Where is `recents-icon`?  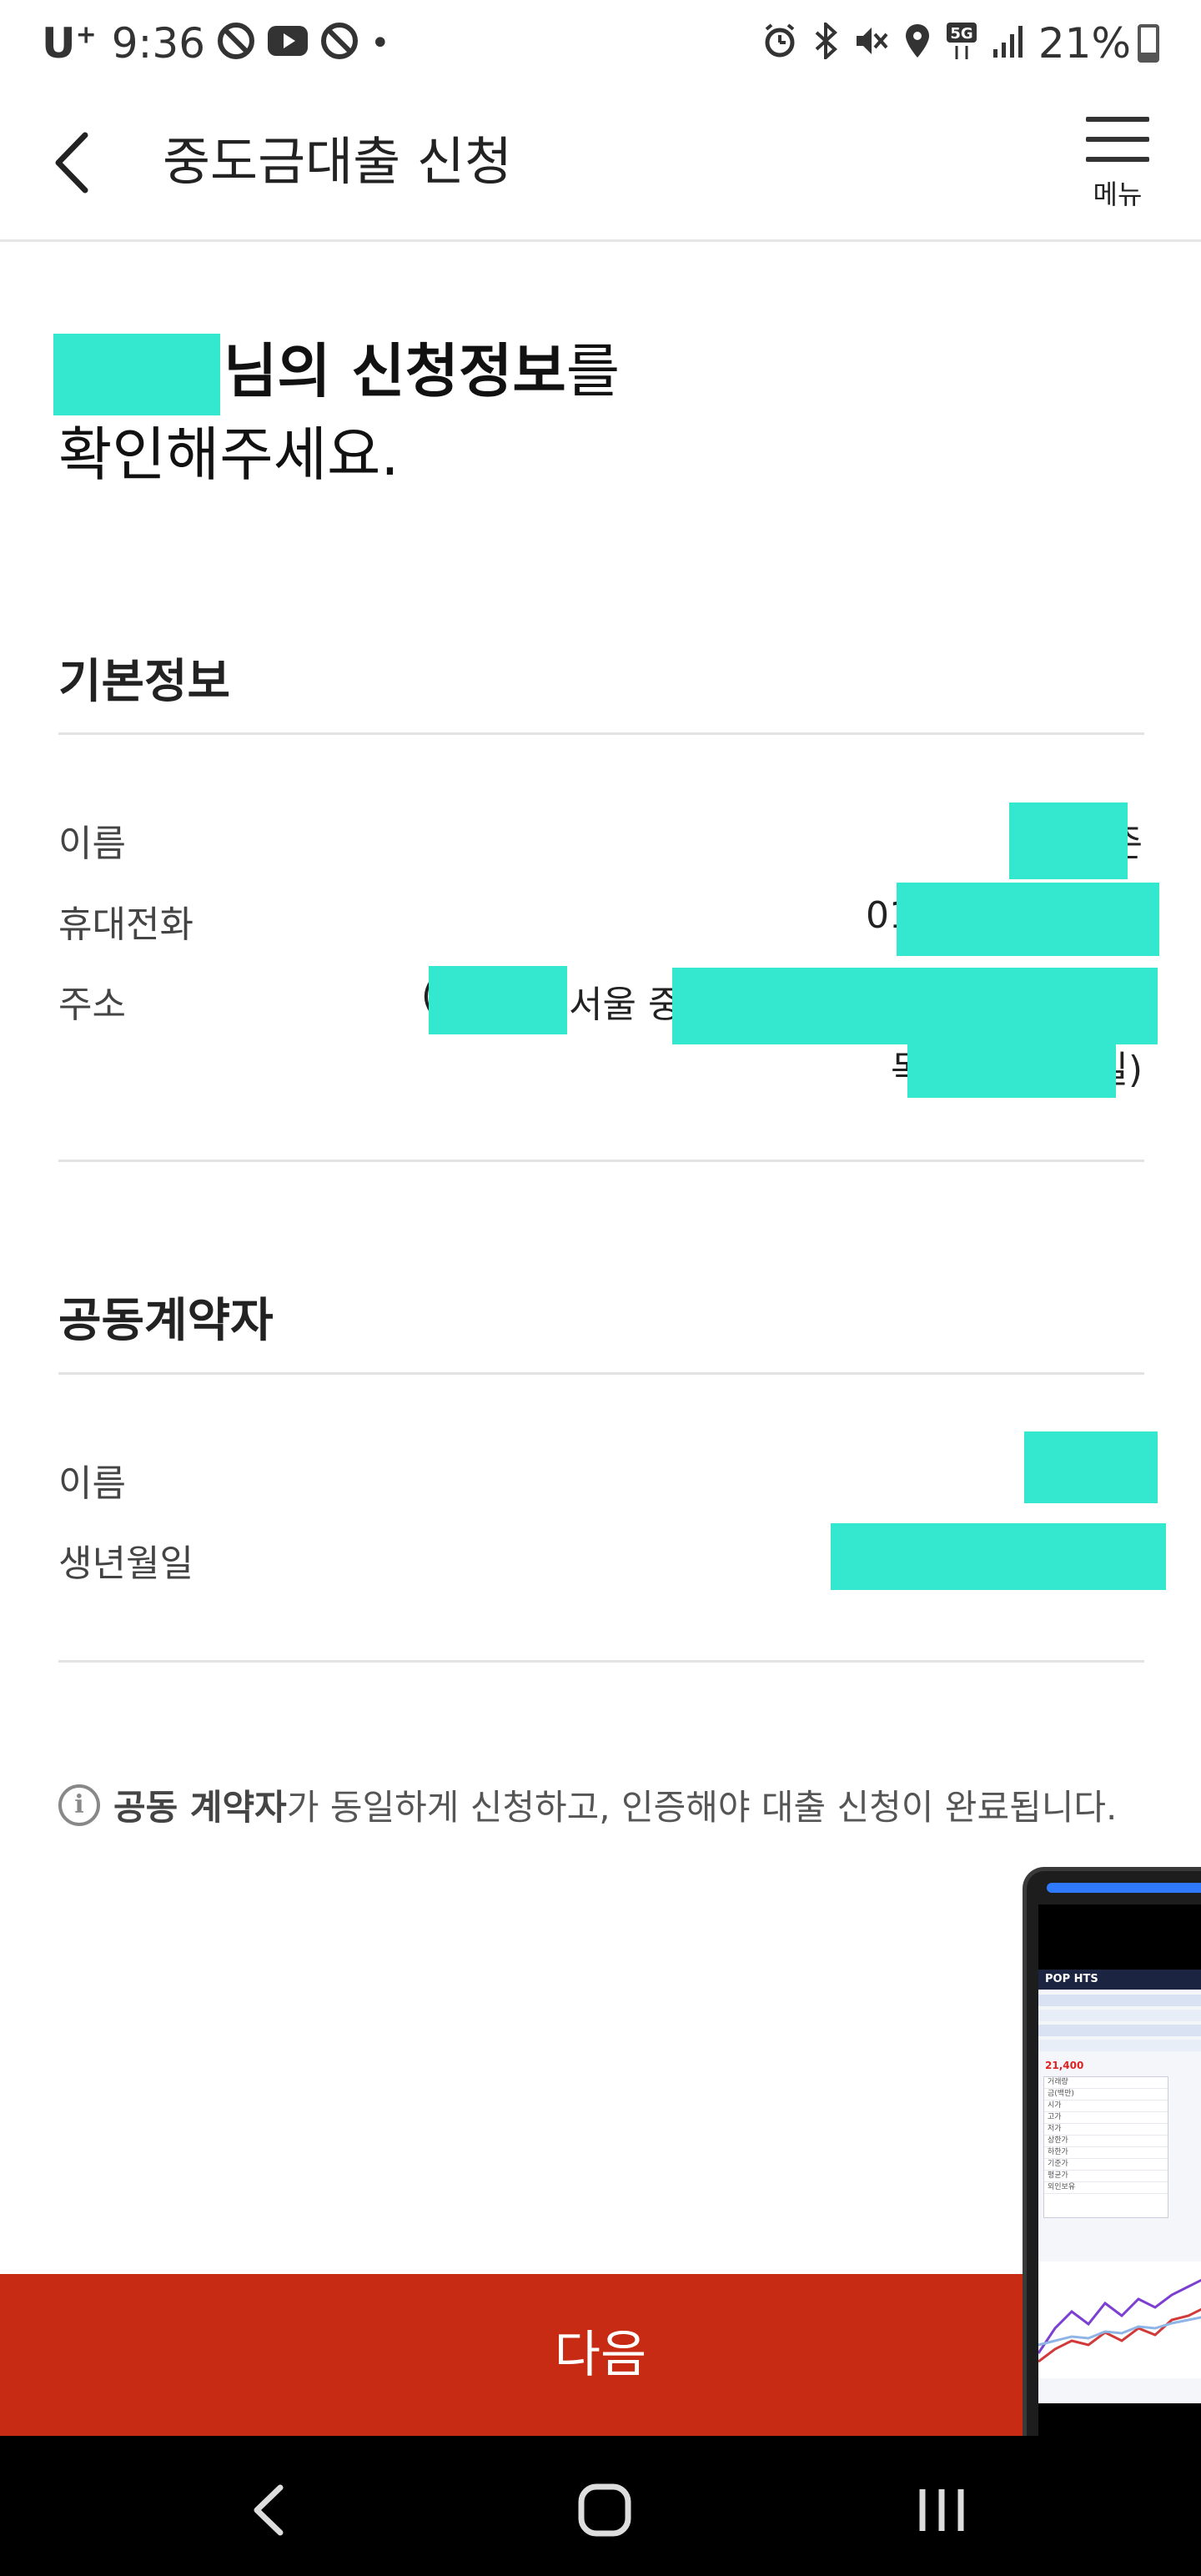 recents-icon is located at coordinates (942, 2510).